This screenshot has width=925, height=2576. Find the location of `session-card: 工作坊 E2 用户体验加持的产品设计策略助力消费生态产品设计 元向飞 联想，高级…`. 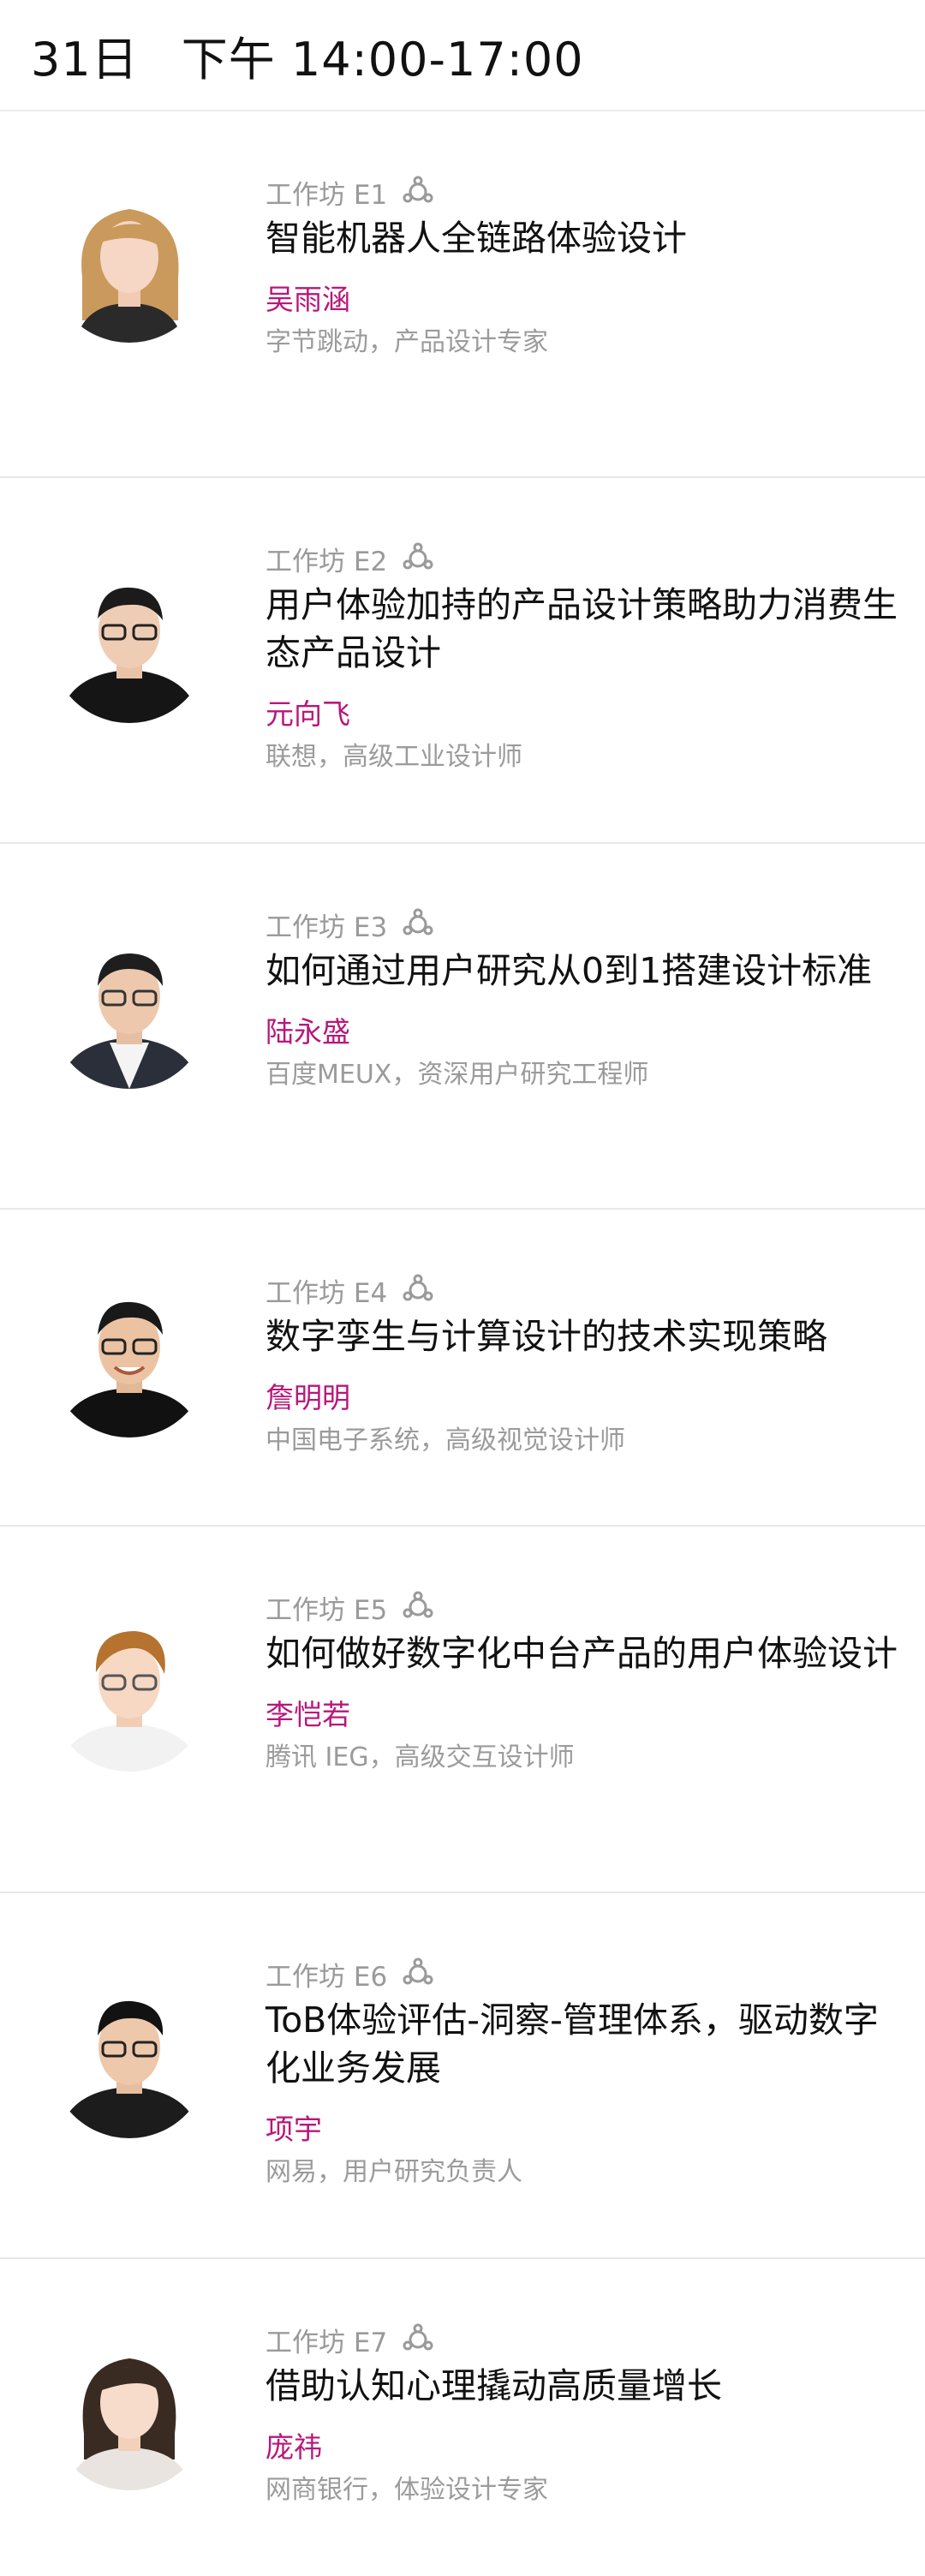

session-card: 工作坊 E2 用户体验加持的产品设计策略助力消费生态产品设计 元向飞 联想，高级… is located at coordinates (462, 661).